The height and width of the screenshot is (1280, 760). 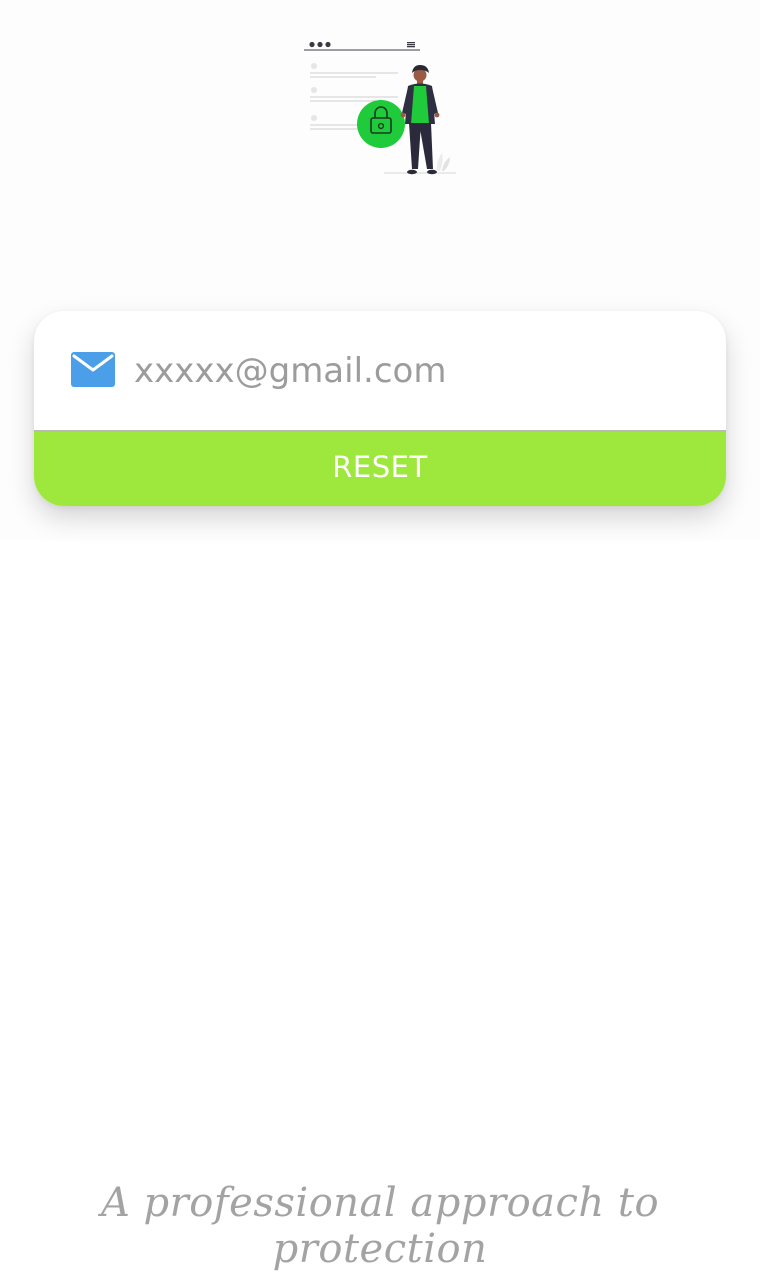 What do you see at coordinates (414, 371) in the screenshot?
I see `email-input` at bounding box center [414, 371].